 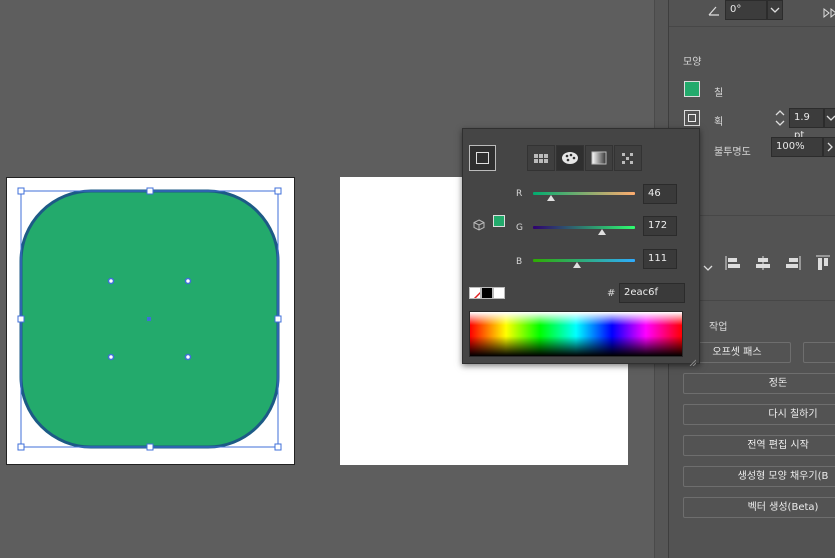 I want to click on color-mixer-mode-tab, so click(x=570, y=158).